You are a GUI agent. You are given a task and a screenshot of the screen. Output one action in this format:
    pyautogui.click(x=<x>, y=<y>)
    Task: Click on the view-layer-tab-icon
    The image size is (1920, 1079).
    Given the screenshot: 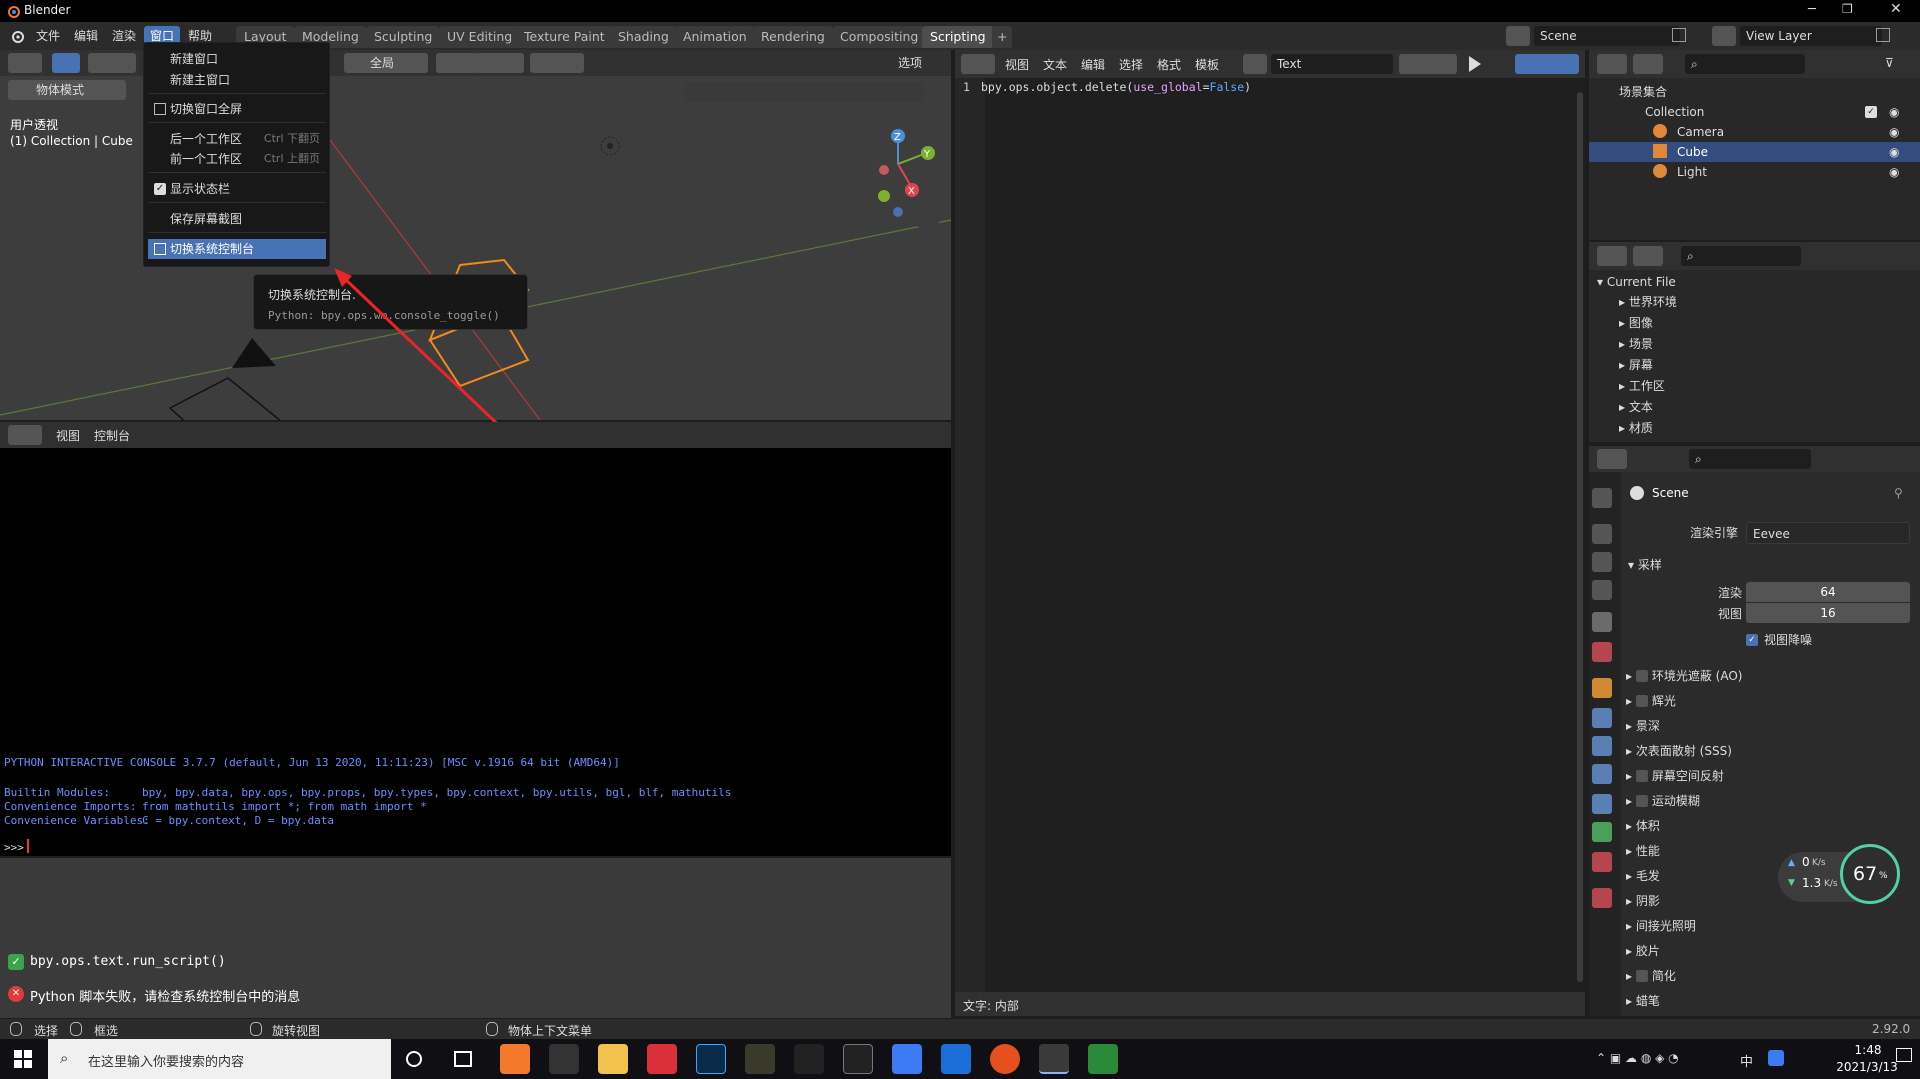 What is the action you would take?
    pyautogui.click(x=1602, y=590)
    